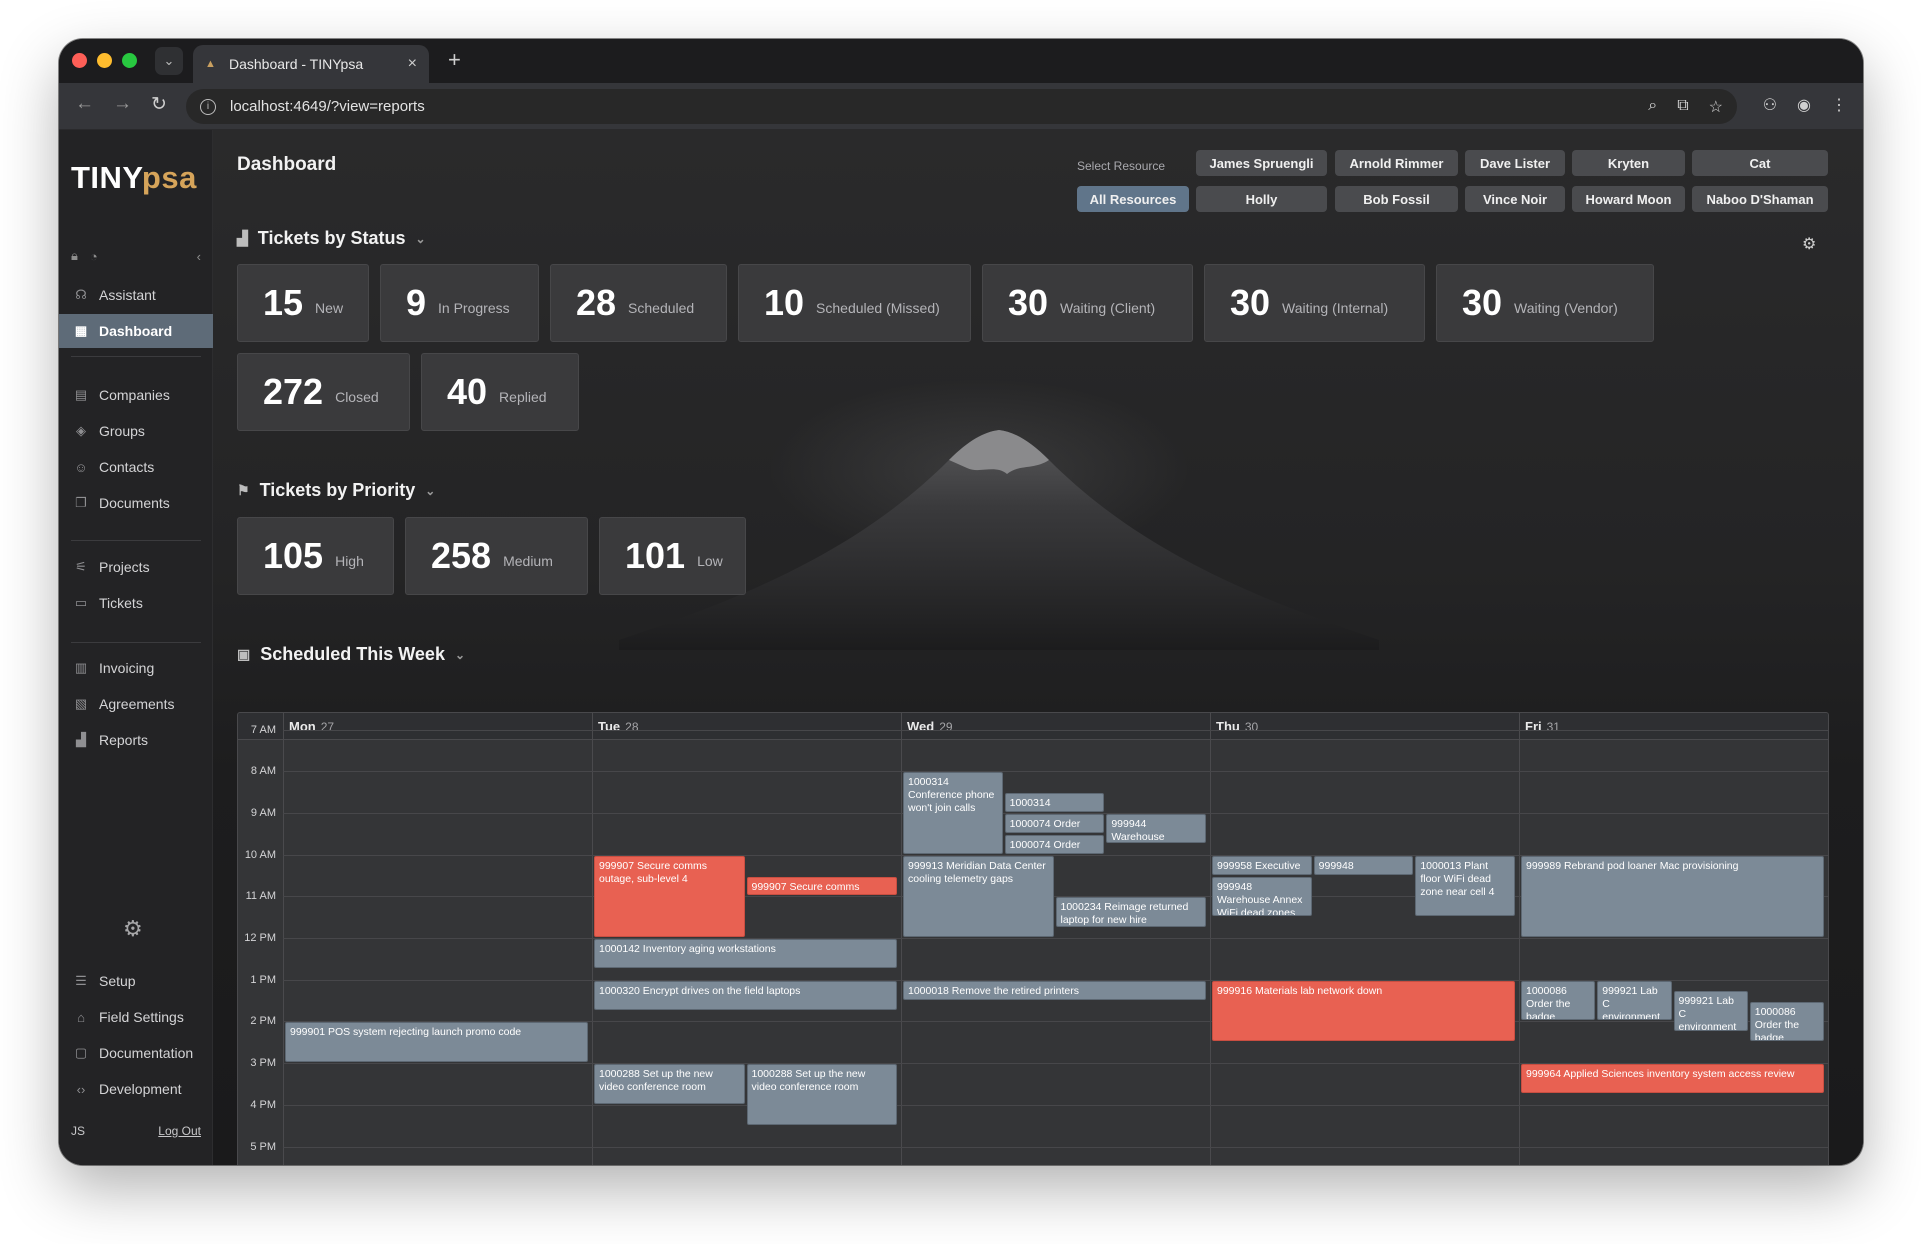 The image size is (1921, 1244). What do you see at coordinates (136, 603) in the screenshot?
I see `sidebar-item-tickets: ▭ Tickets` at bounding box center [136, 603].